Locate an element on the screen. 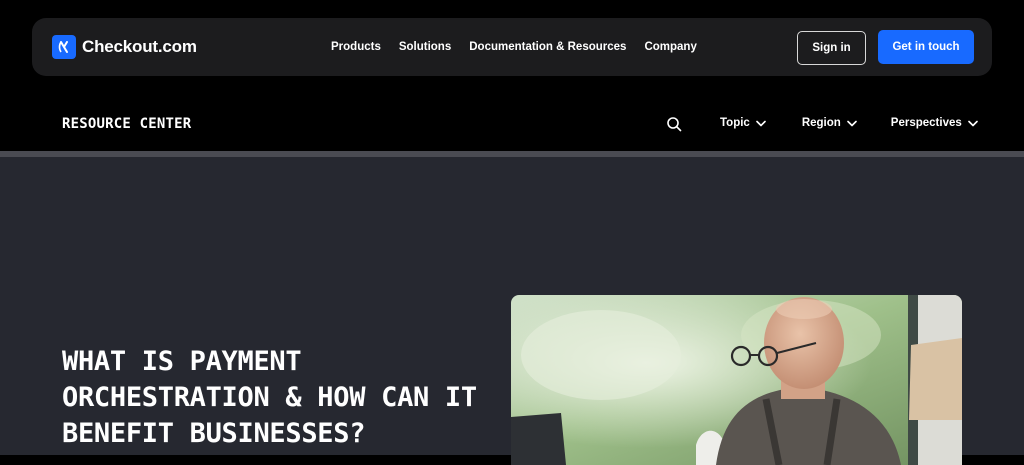 This screenshot has width=1024, height=465. nav-solutions: Solutions is located at coordinates (425, 47).